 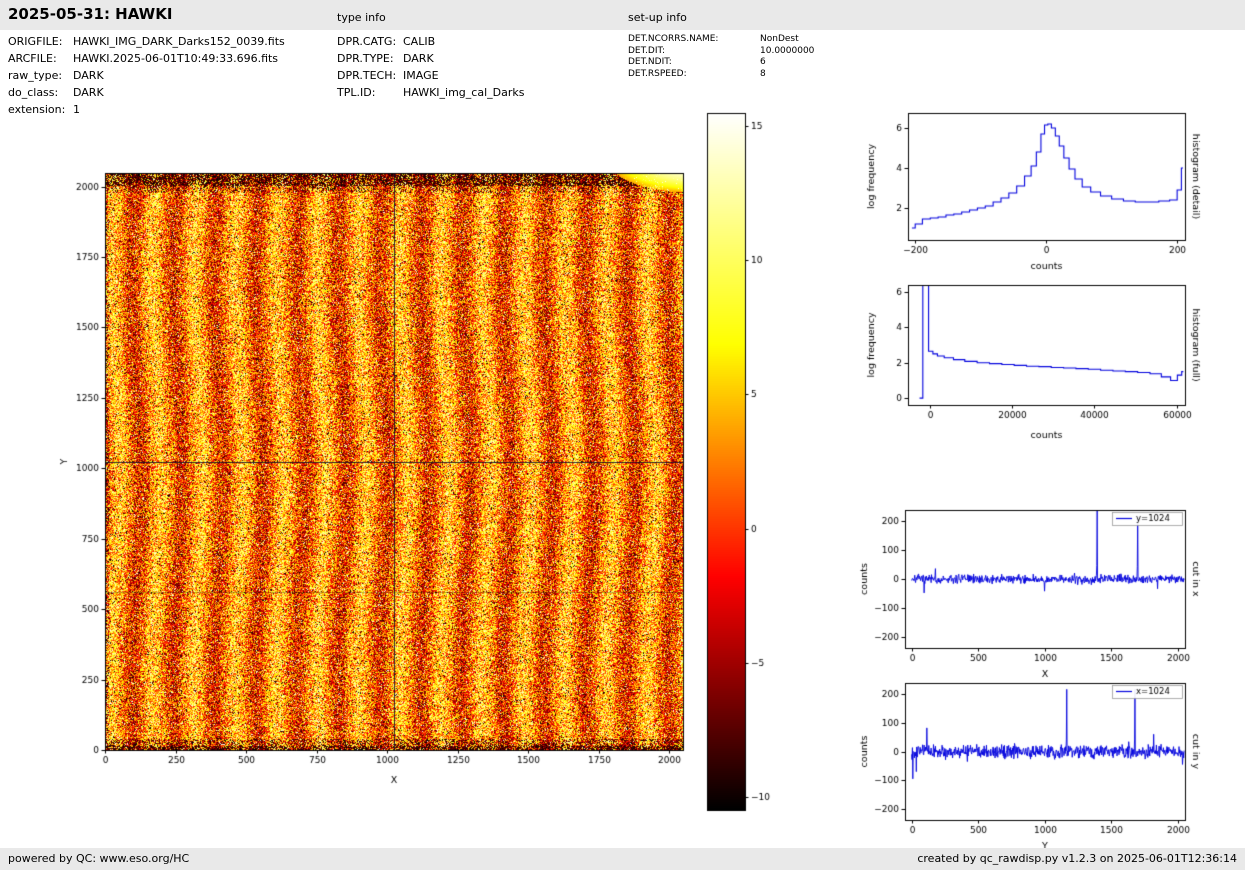 I want to click on header-bar: 2025-05-31: HAWKI type info set-up info, so click(x=622, y=15).